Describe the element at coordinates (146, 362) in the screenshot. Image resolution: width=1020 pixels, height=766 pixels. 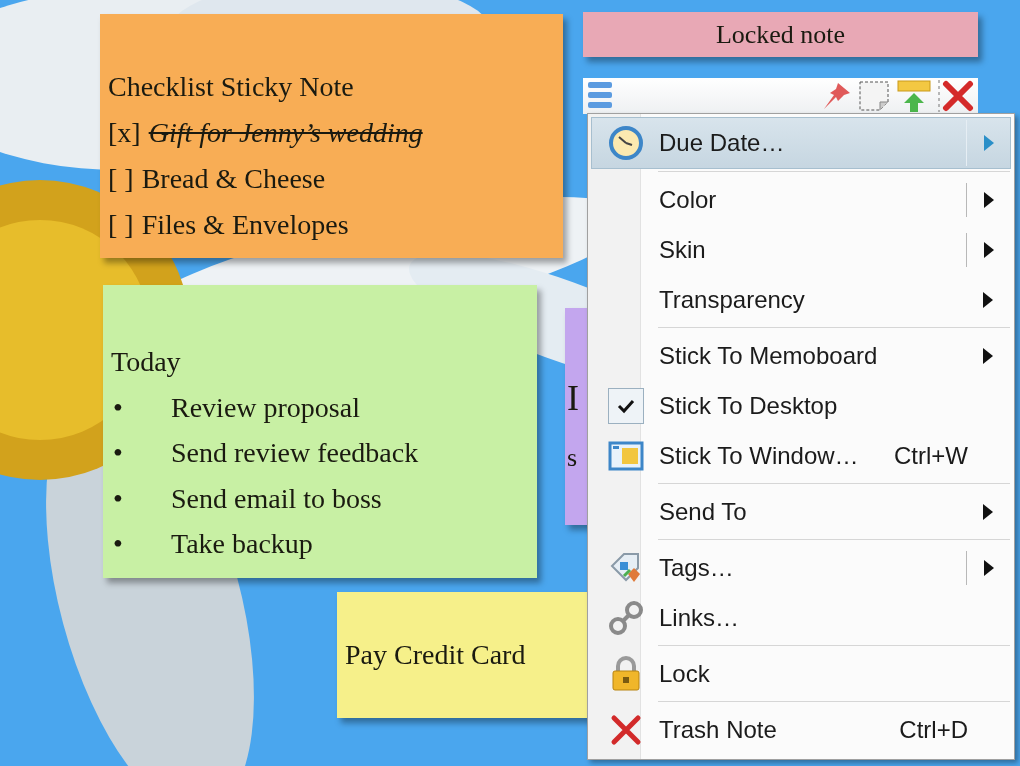
I see `note-title: Today` at that location.